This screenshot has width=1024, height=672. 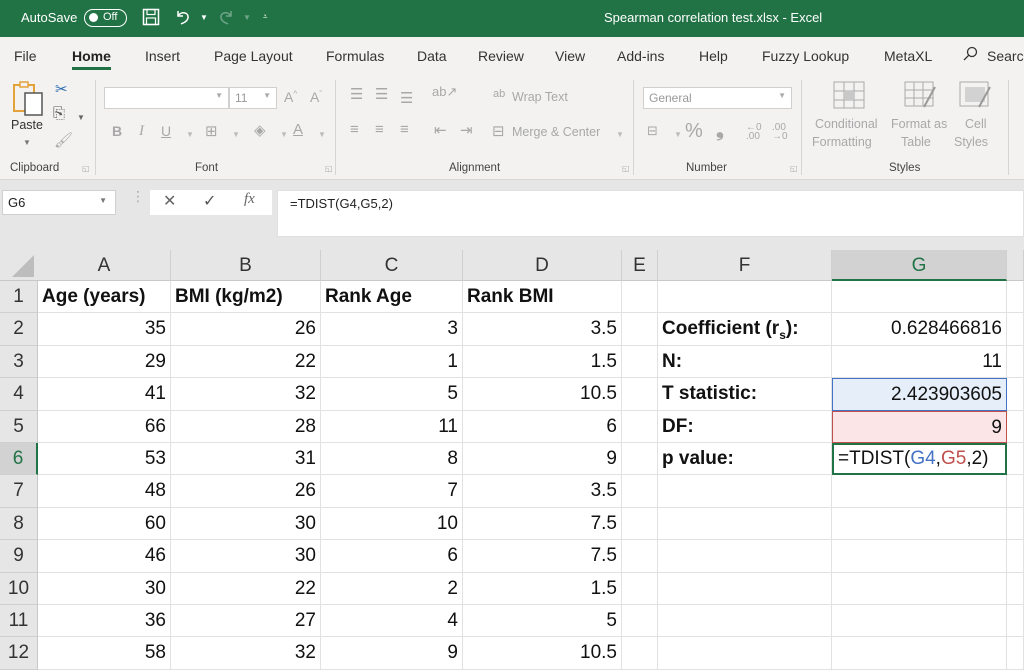 I want to click on accounting-dropdown-icon: ▼, so click(x=678, y=134).